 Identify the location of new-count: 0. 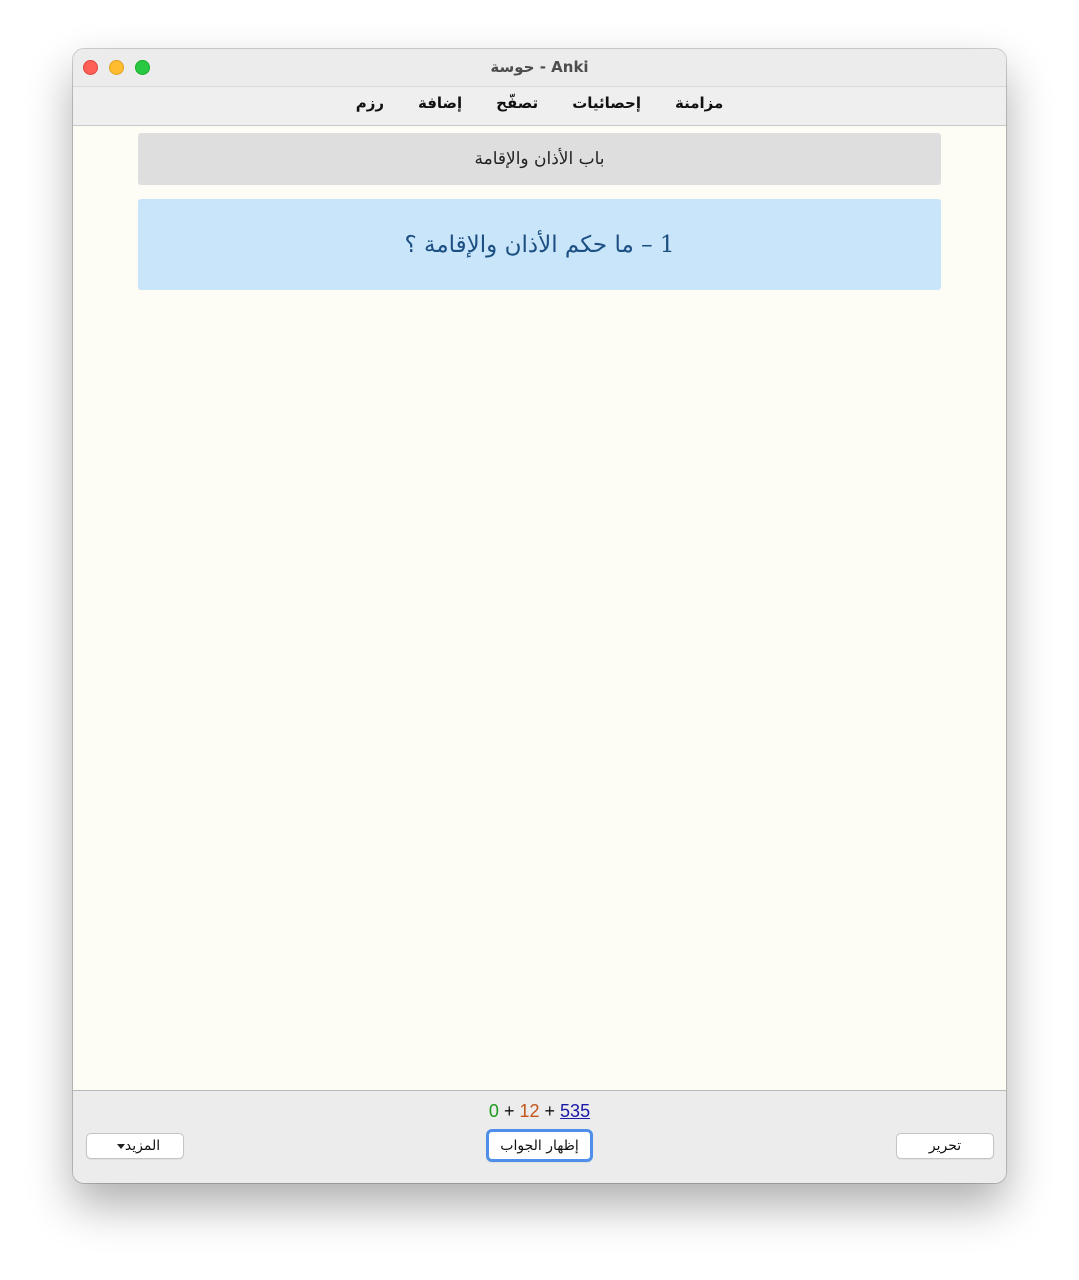
(493, 1111).